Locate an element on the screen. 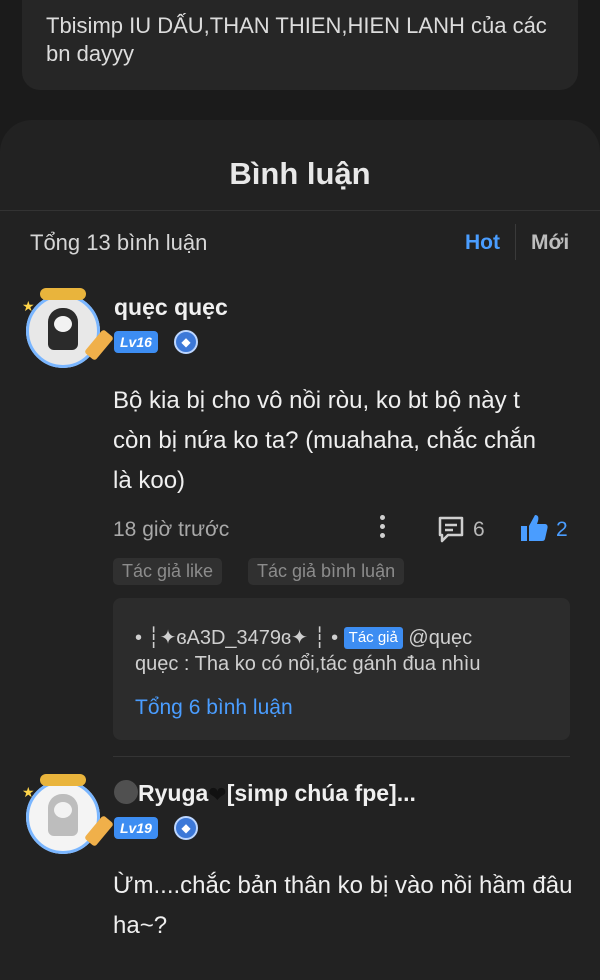  sort-new-tab: Mới is located at coordinates (550, 243).